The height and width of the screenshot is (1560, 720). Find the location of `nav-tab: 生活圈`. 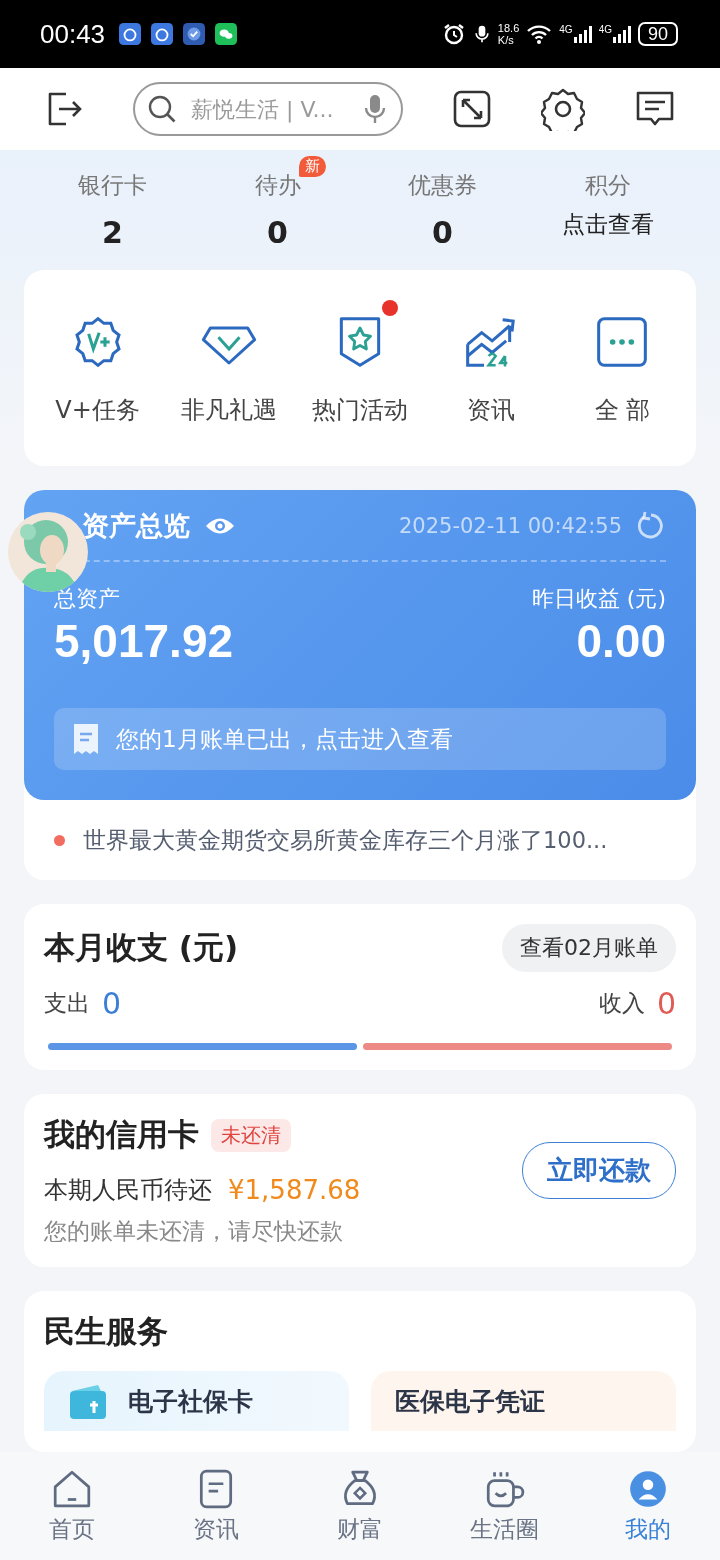

nav-tab: 生活圈 is located at coordinates (504, 1506).